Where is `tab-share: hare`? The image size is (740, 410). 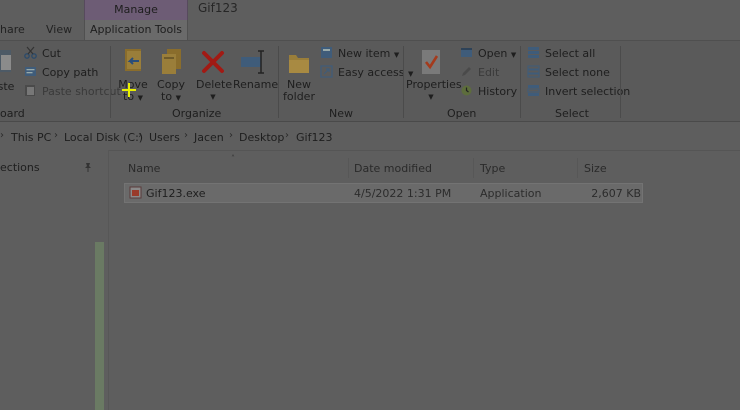 tab-share: hare is located at coordinates (12, 30).